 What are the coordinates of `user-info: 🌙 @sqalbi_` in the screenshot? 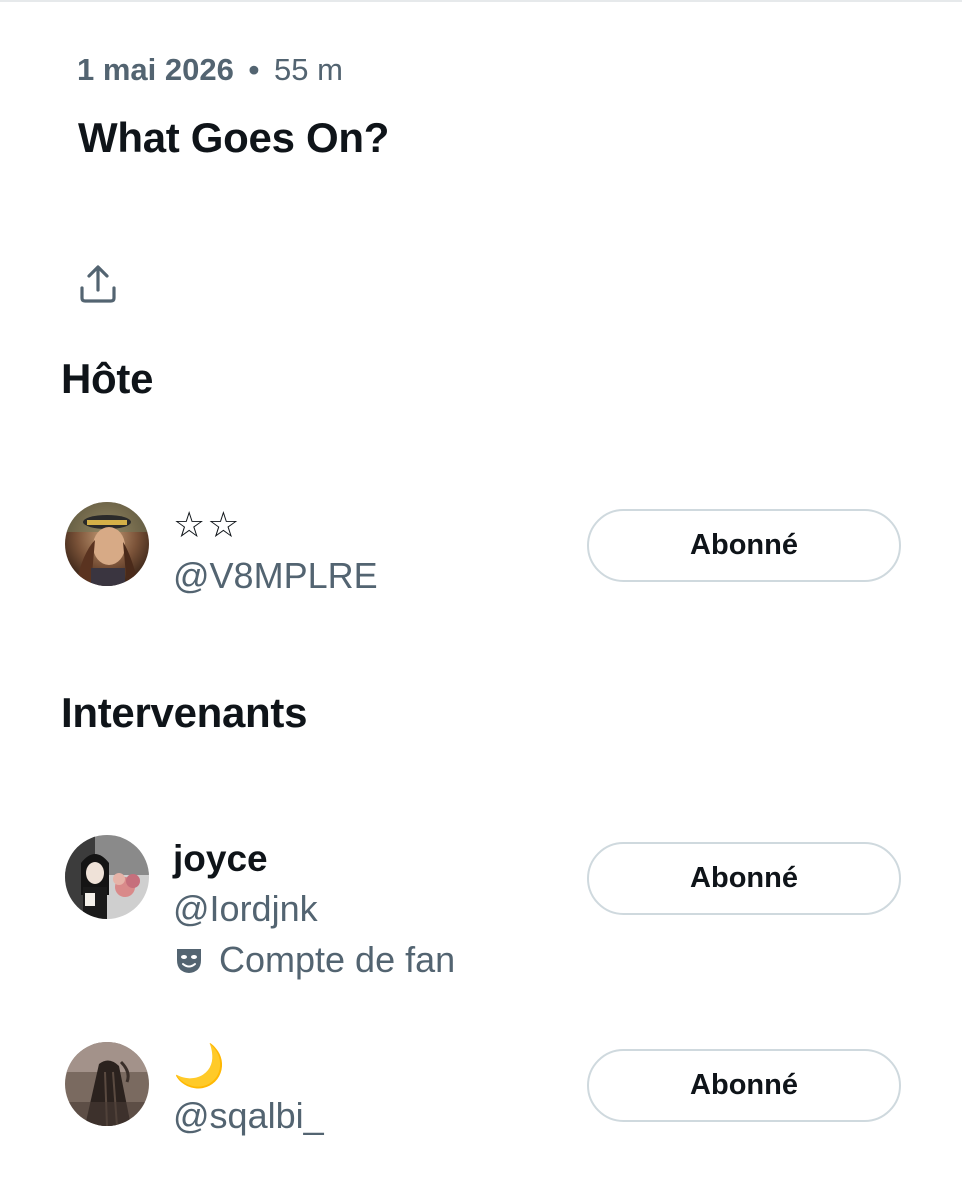 It's located at (248, 1092).